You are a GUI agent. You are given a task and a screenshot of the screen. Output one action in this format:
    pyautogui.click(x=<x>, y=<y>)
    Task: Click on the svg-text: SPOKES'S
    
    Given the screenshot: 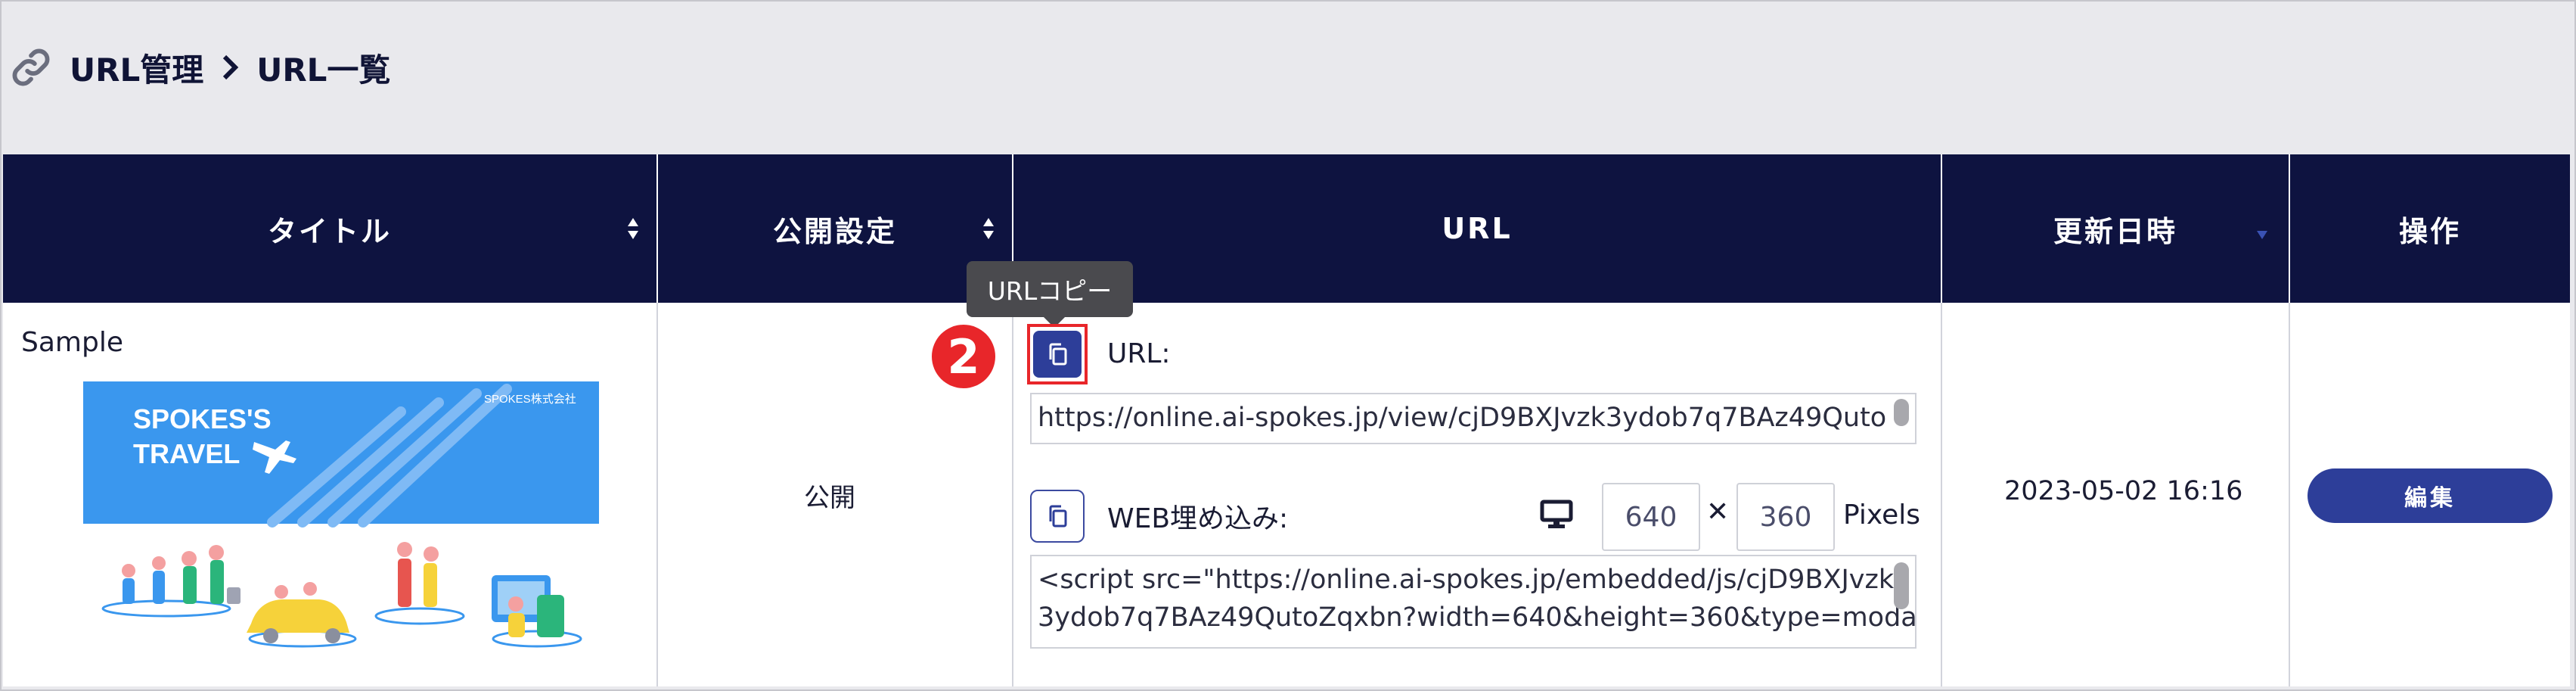 What is the action you would take?
    pyautogui.click(x=202, y=419)
    